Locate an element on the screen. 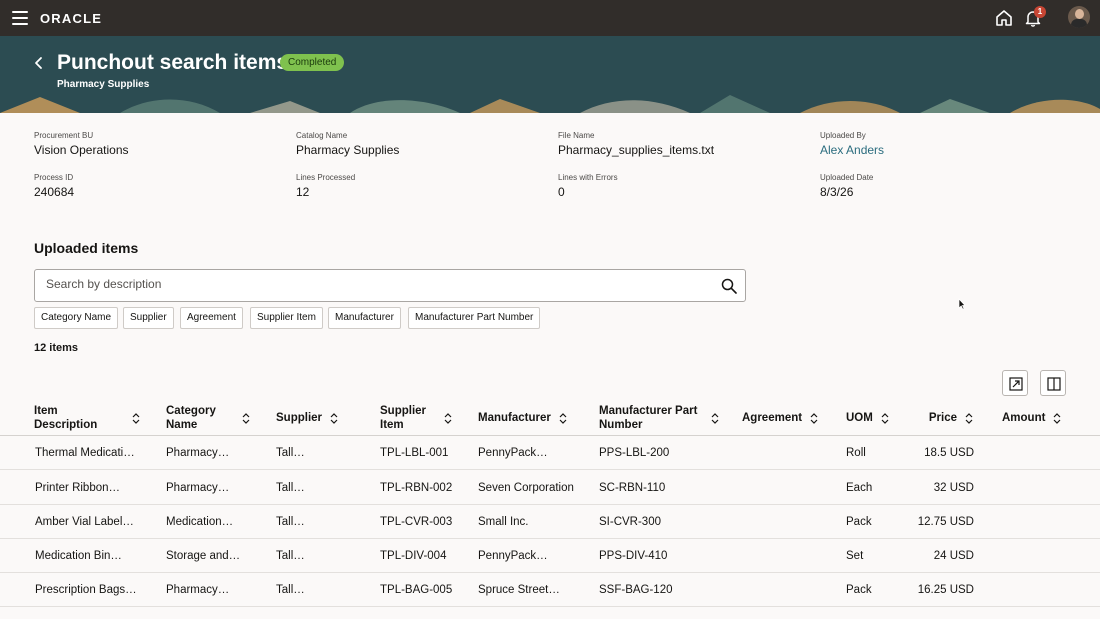 The height and width of the screenshot is (619, 1100). mouse-cursor-icon is located at coordinates (962, 304).